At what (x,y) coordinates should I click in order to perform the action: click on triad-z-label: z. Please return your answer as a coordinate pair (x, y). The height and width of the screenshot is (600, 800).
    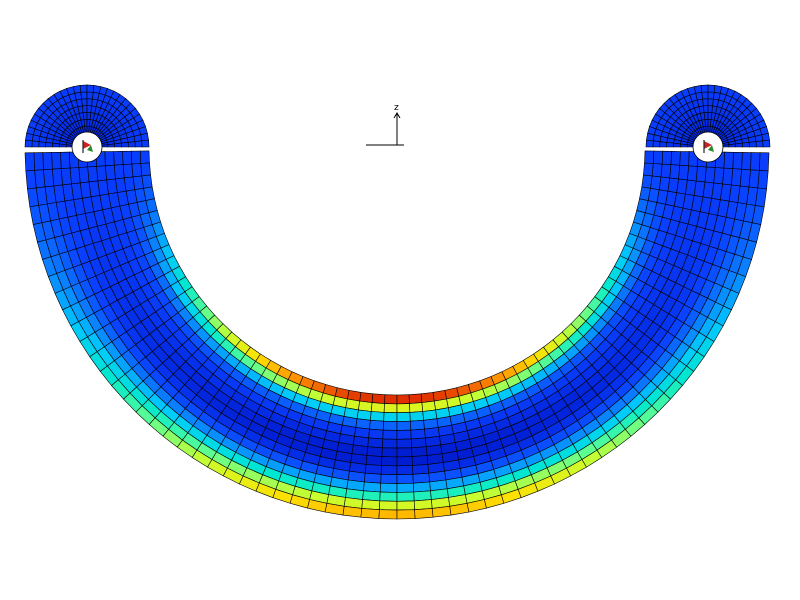
    Looking at the image, I should click on (396, 108).